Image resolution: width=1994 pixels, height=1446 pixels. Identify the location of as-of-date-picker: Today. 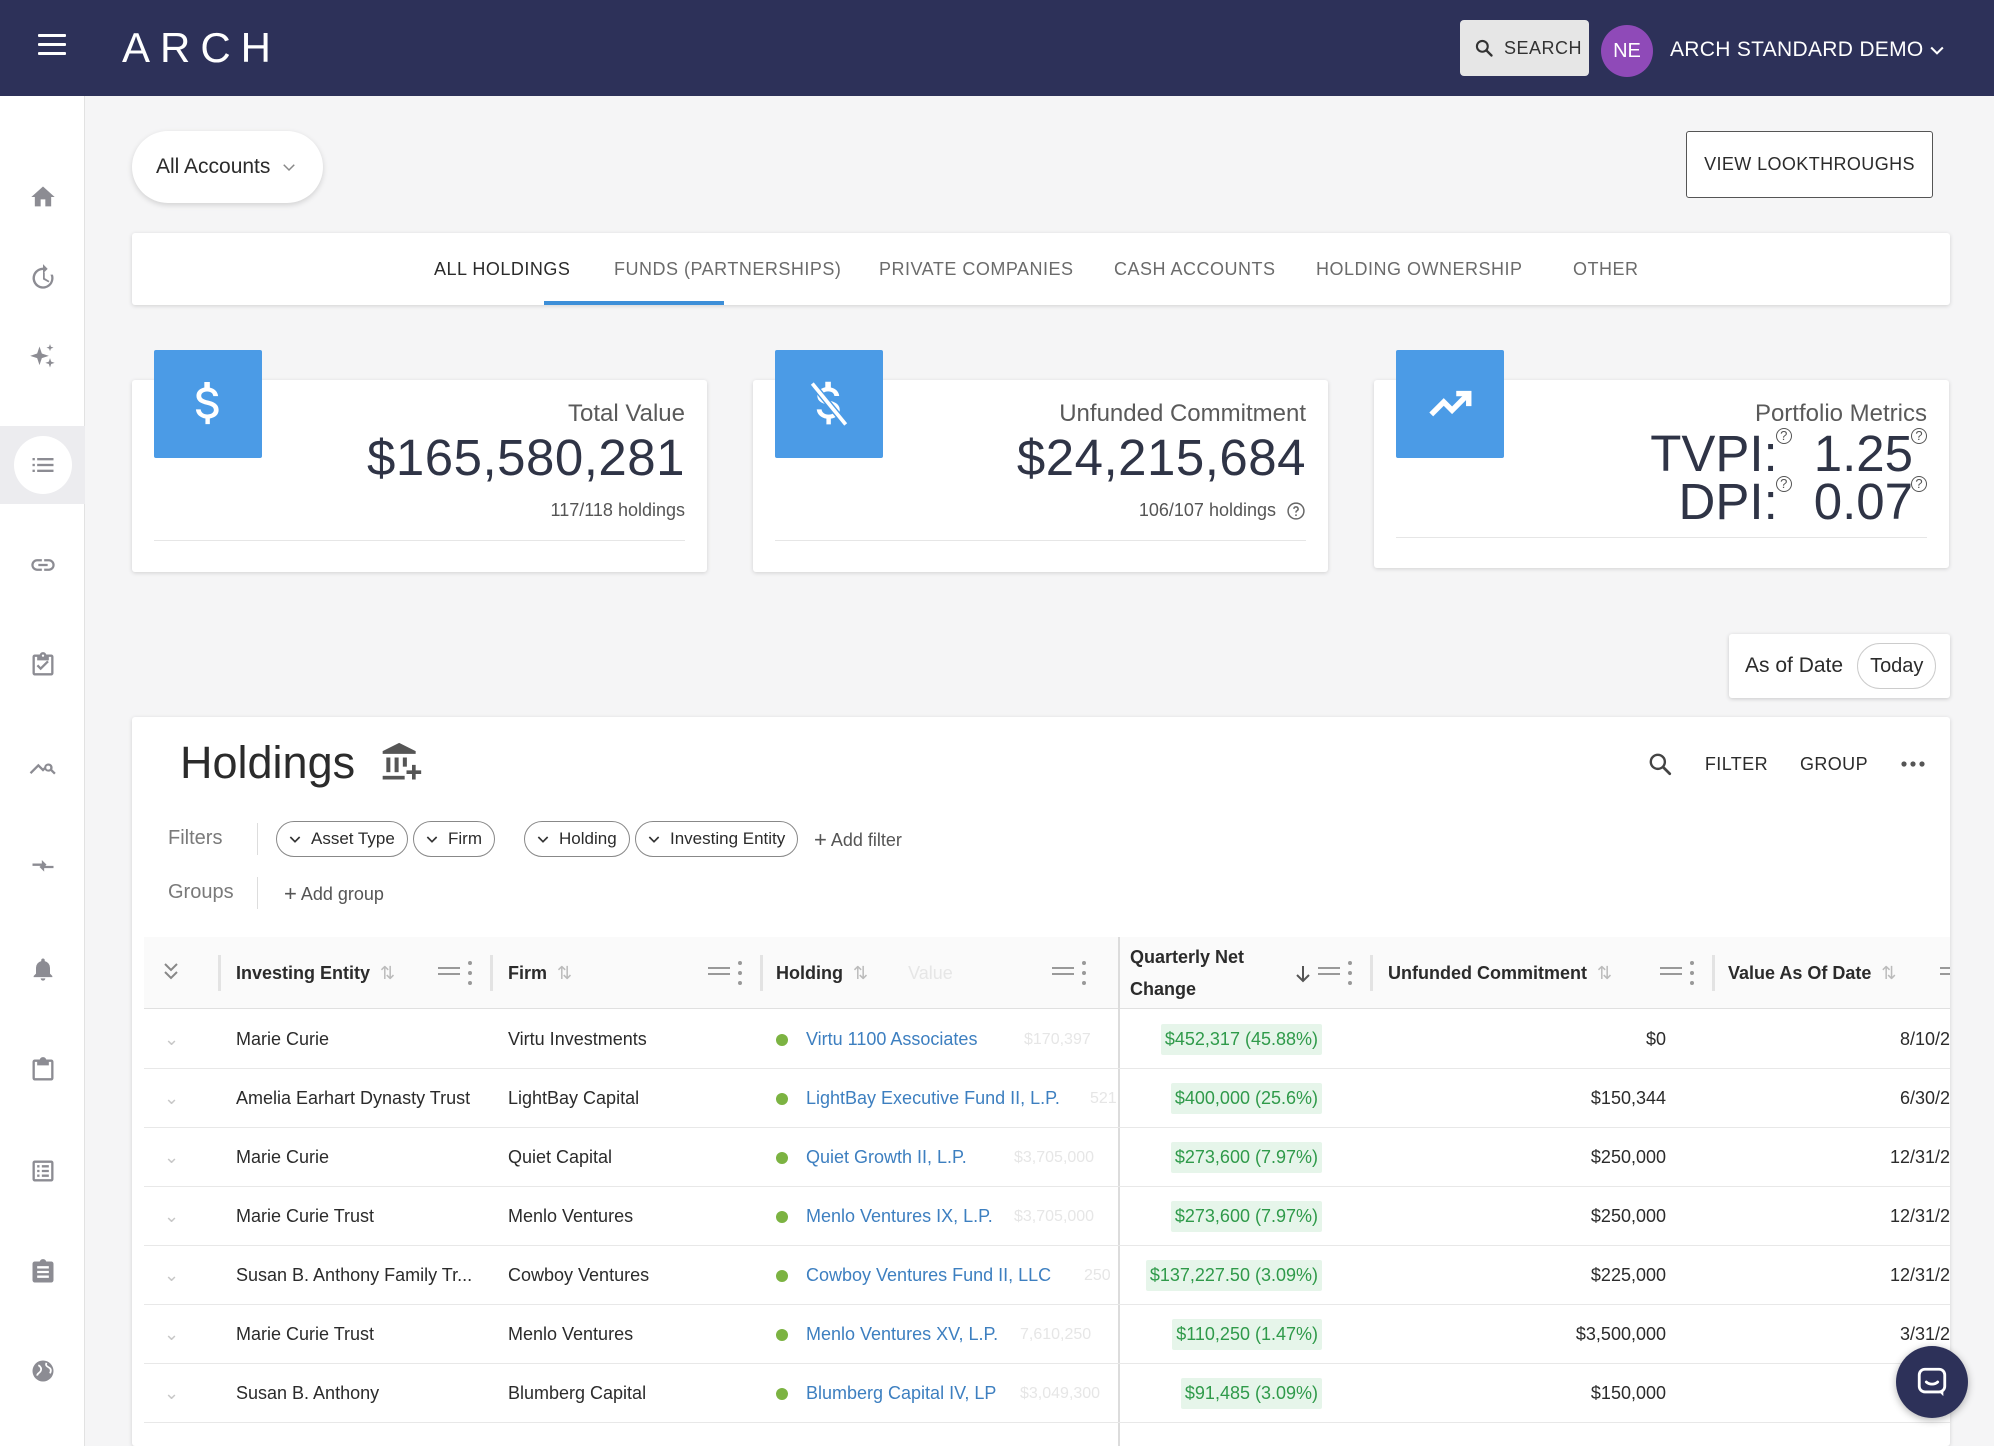
(1897, 666).